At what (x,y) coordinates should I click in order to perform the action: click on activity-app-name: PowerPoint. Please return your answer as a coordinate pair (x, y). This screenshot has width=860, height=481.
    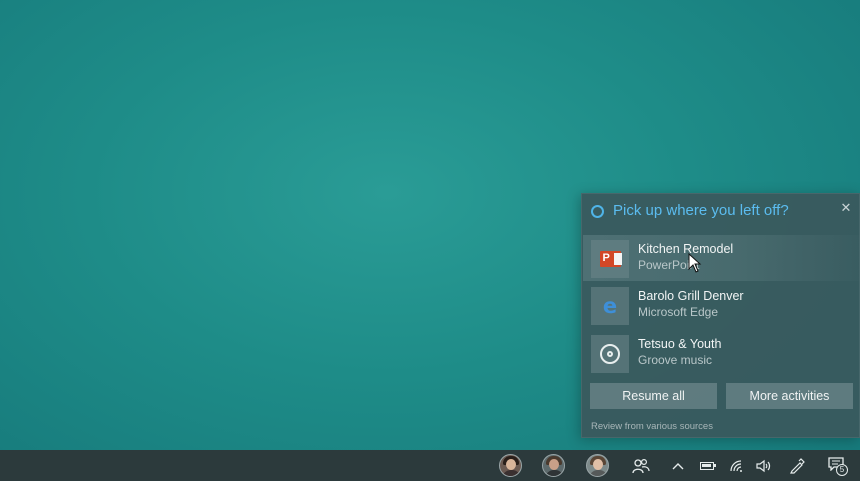
    Looking at the image, I should click on (669, 265).